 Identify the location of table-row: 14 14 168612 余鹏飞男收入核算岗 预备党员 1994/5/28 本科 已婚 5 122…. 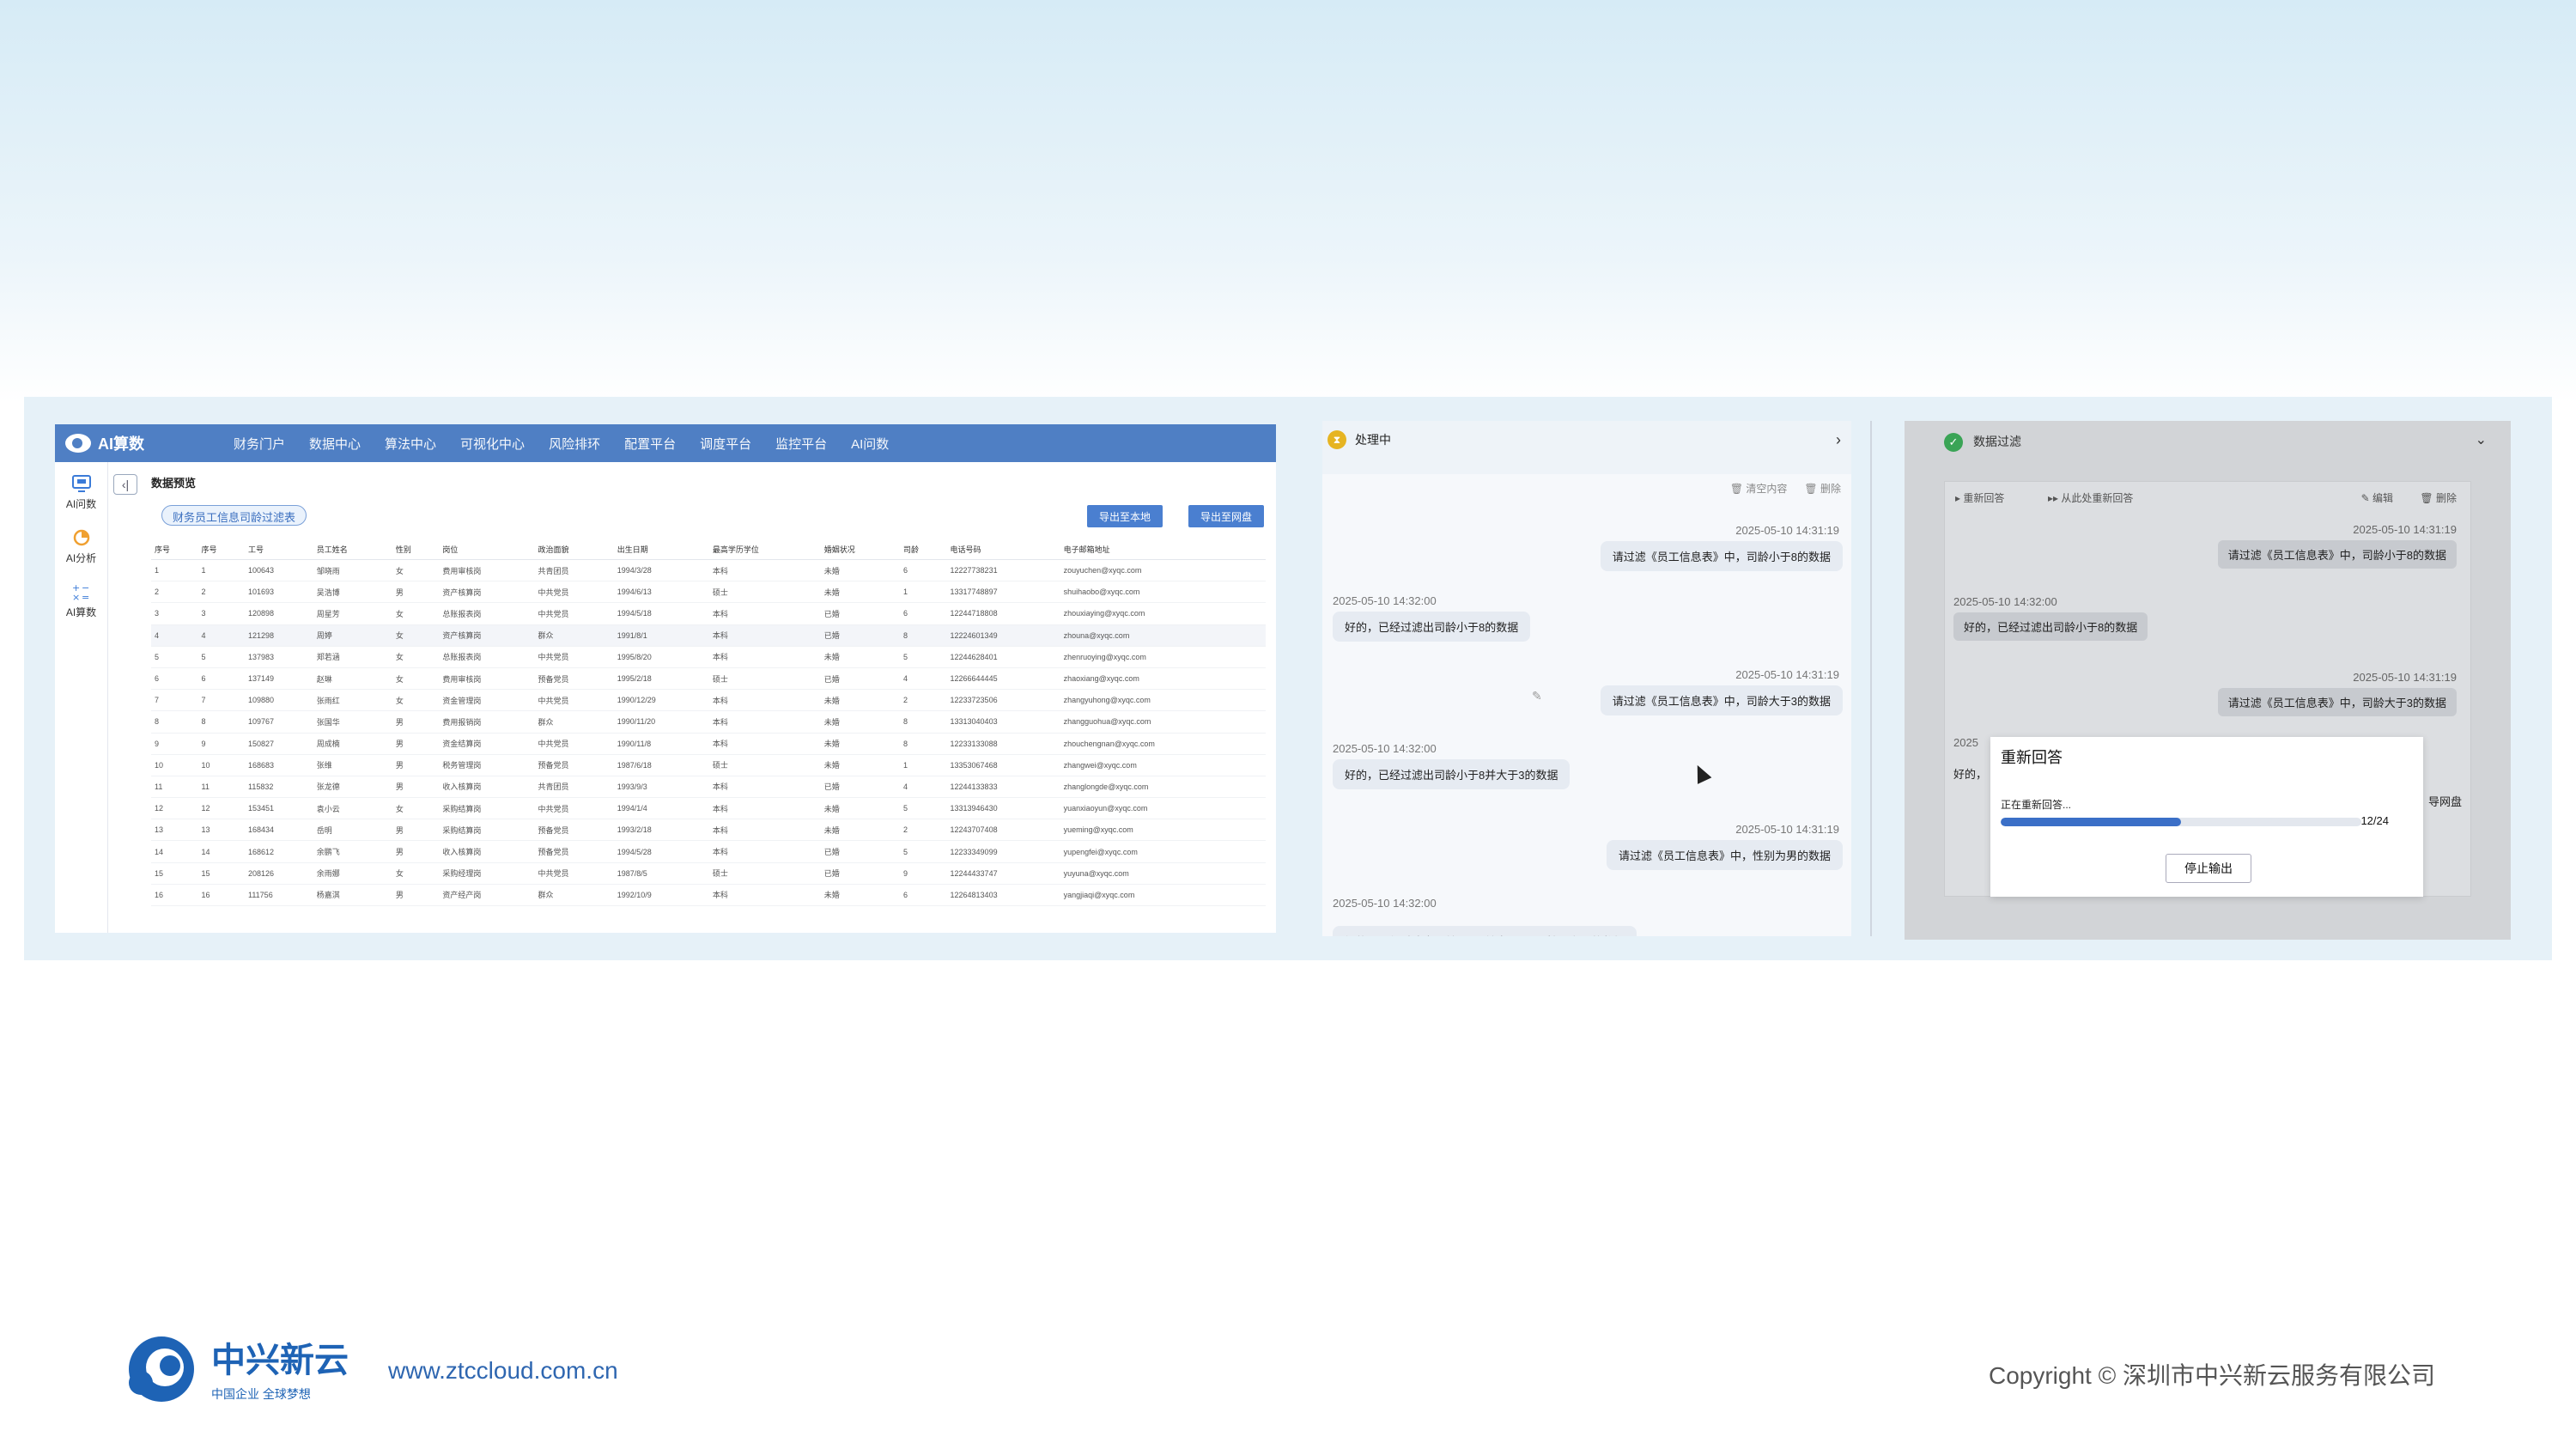
(708, 851).